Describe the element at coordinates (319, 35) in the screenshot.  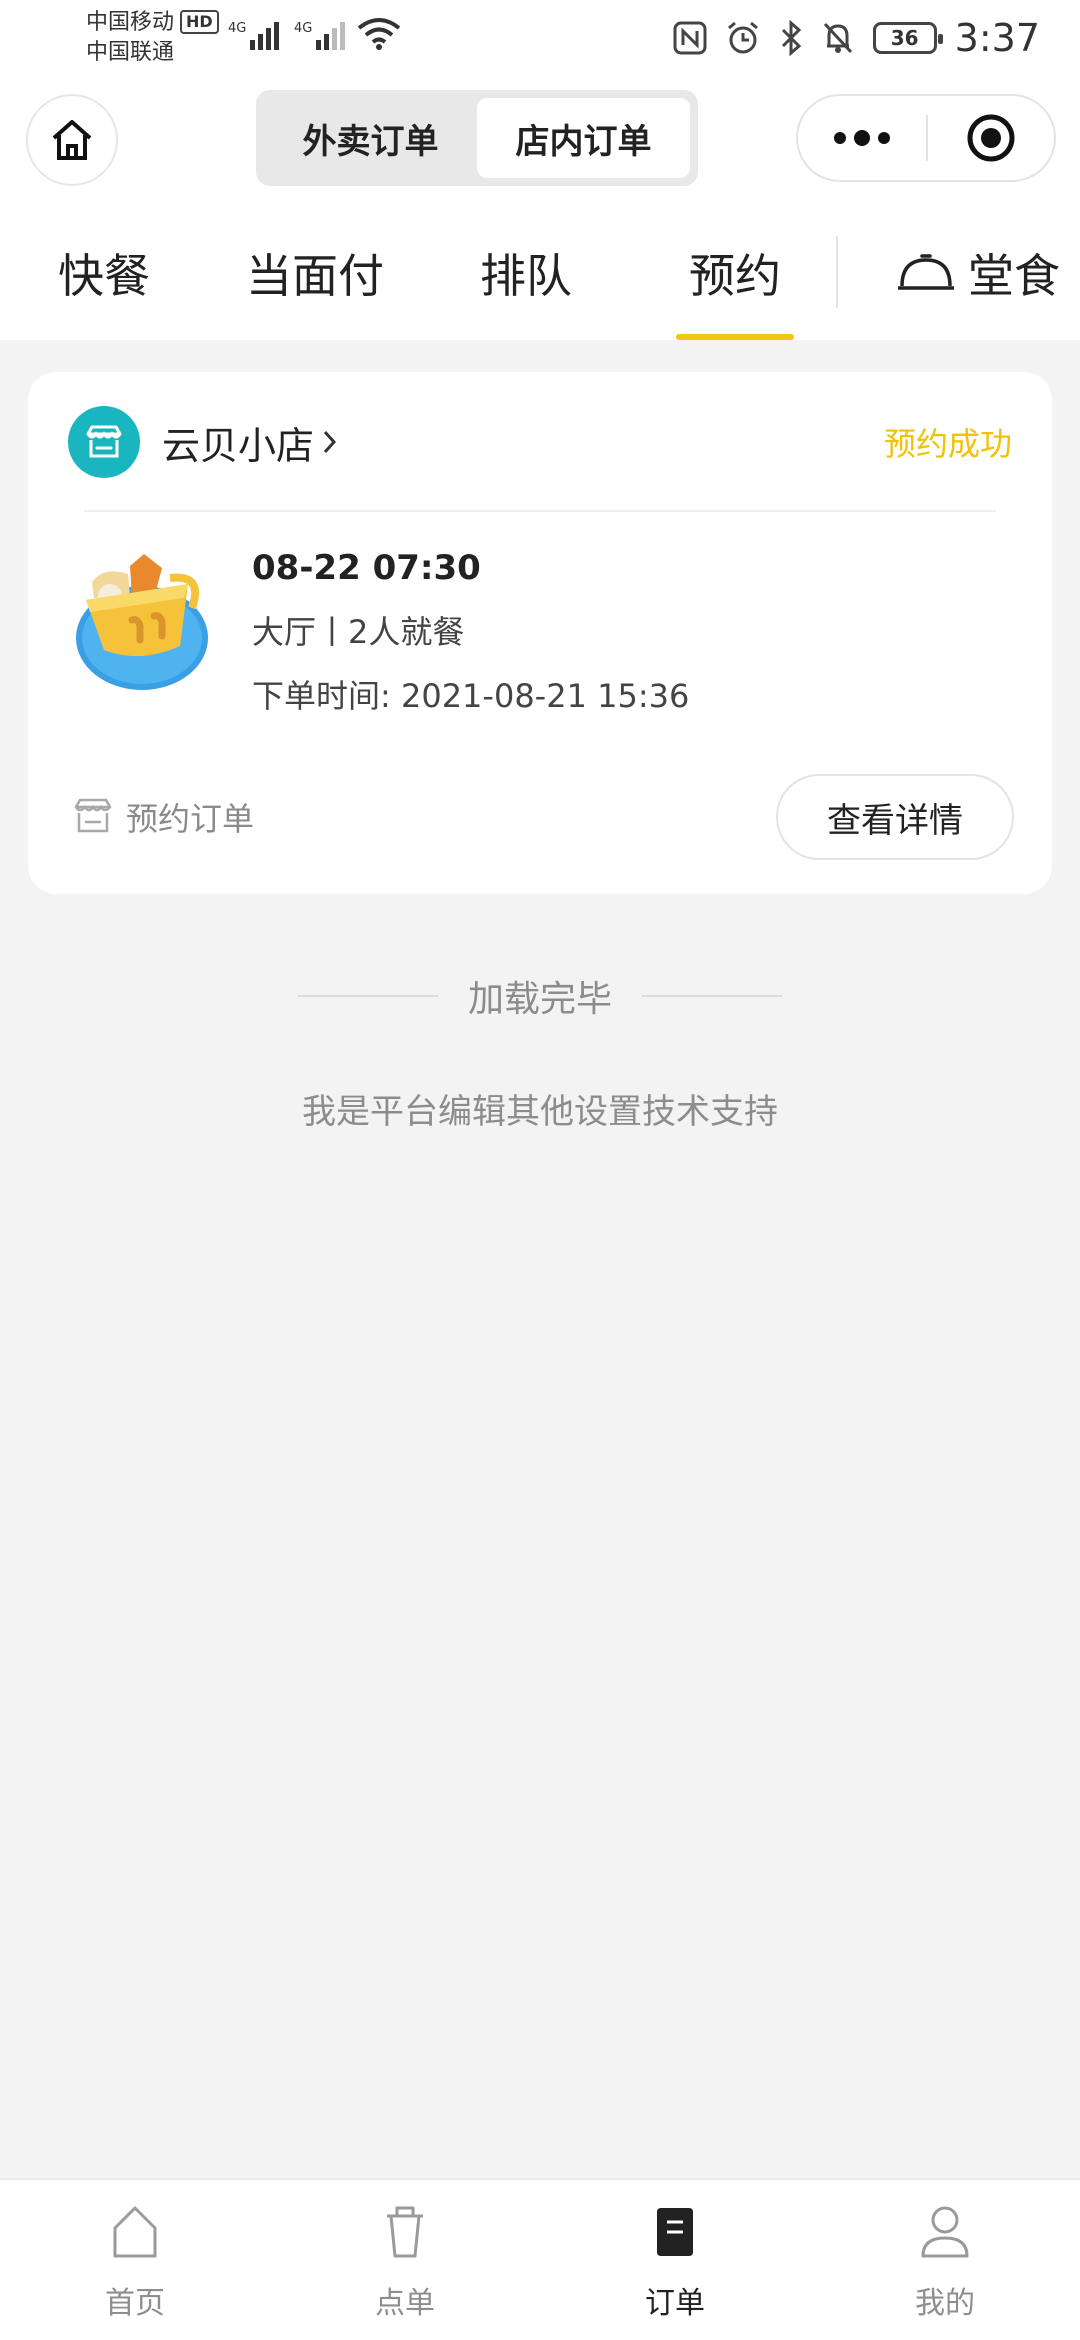
I see `signal-2-icon: 4G` at that location.